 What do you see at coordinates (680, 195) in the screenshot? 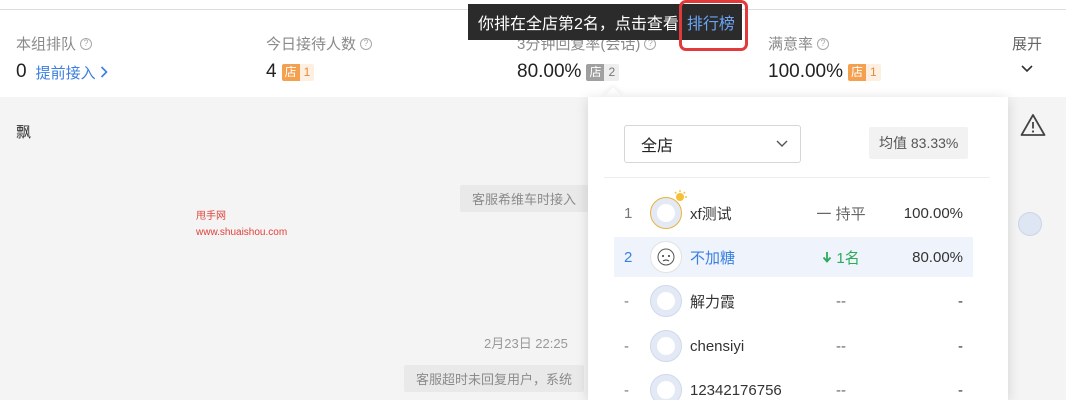
I see `crown-icon` at bounding box center [680, 195].